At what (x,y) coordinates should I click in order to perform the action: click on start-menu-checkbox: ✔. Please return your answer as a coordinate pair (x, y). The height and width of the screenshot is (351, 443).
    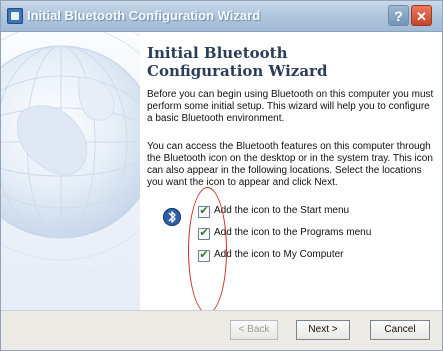
    Looking at the image, I should click on (204, 212).